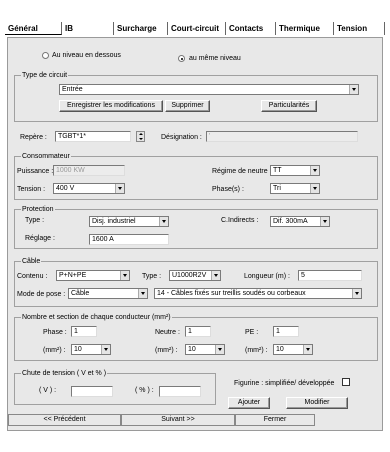 This screenshot has height=452, width=390. Describe the element at coordinates (64, 373) in the screenshot. I see `chute-tension-label: Chute de tension ( V et % )` at that location.